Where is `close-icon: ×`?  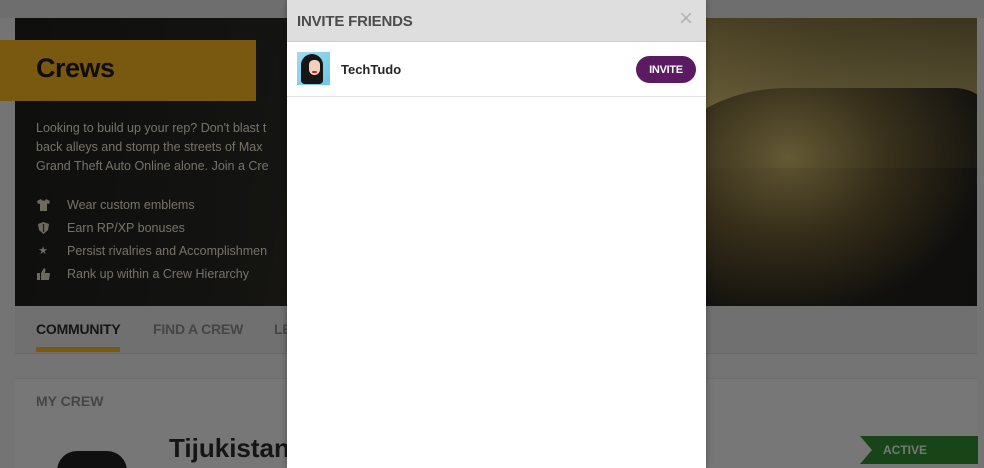
close-icon: × is located at coordinates (686, 19).